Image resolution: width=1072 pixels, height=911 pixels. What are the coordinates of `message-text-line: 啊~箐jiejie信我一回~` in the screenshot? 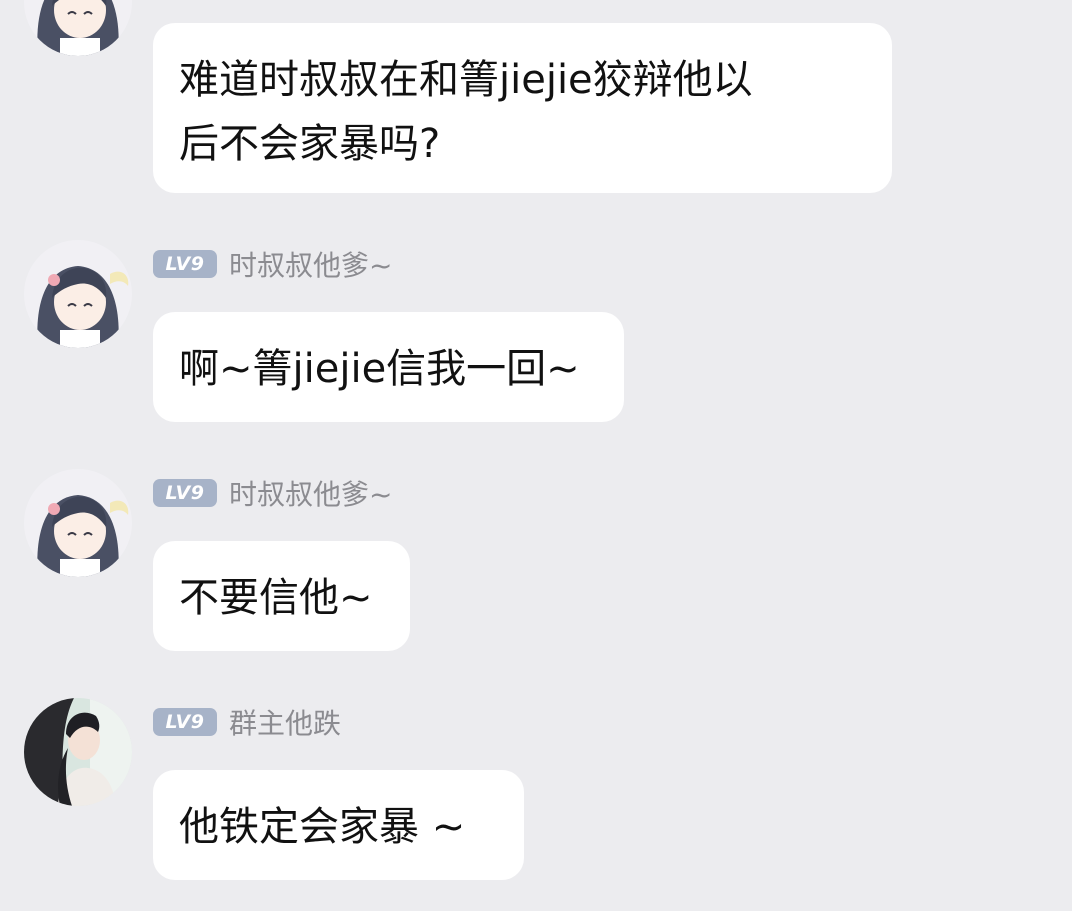 It's located at (379, 369).